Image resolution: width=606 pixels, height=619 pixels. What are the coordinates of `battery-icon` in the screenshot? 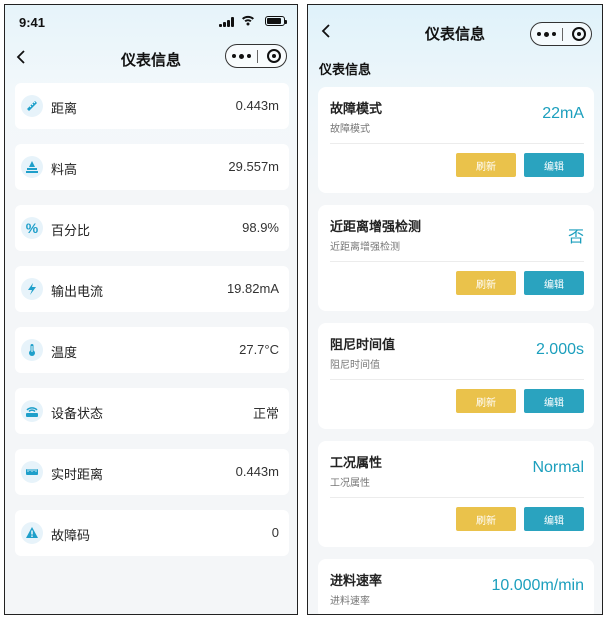 It's located at (276, 21).